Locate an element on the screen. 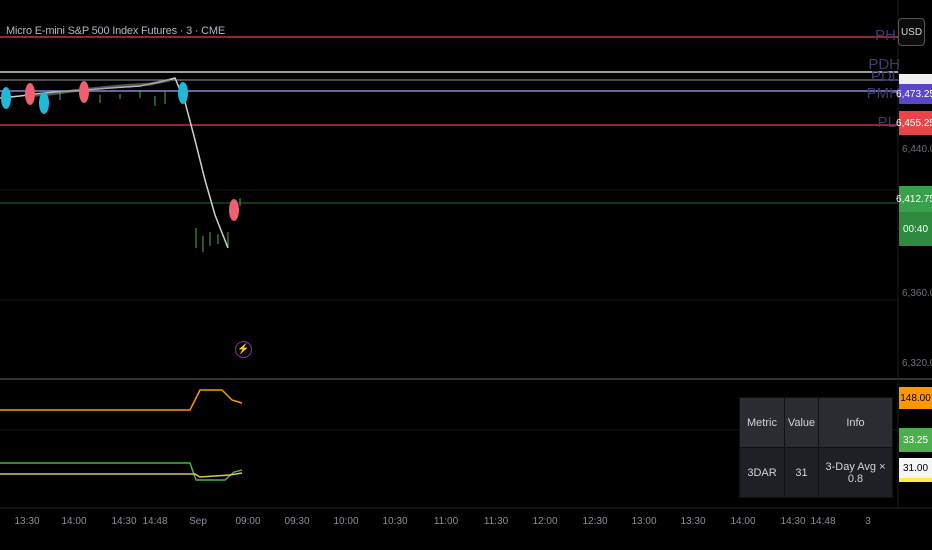 The image size is (932, 550). price-tick: 6,440.00 is located at coordinates (917, 149).